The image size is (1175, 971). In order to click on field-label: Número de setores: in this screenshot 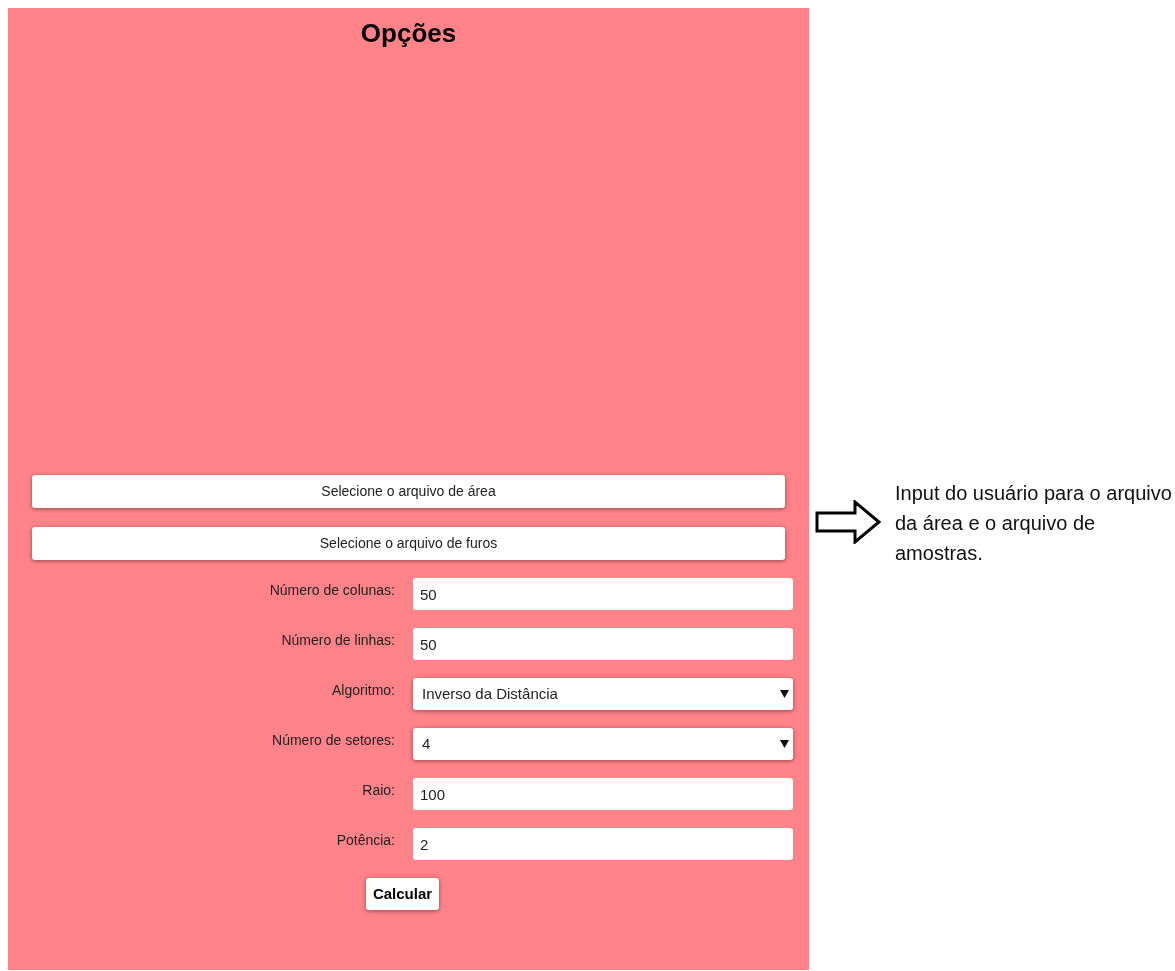, I will do `click(333, 740)`.